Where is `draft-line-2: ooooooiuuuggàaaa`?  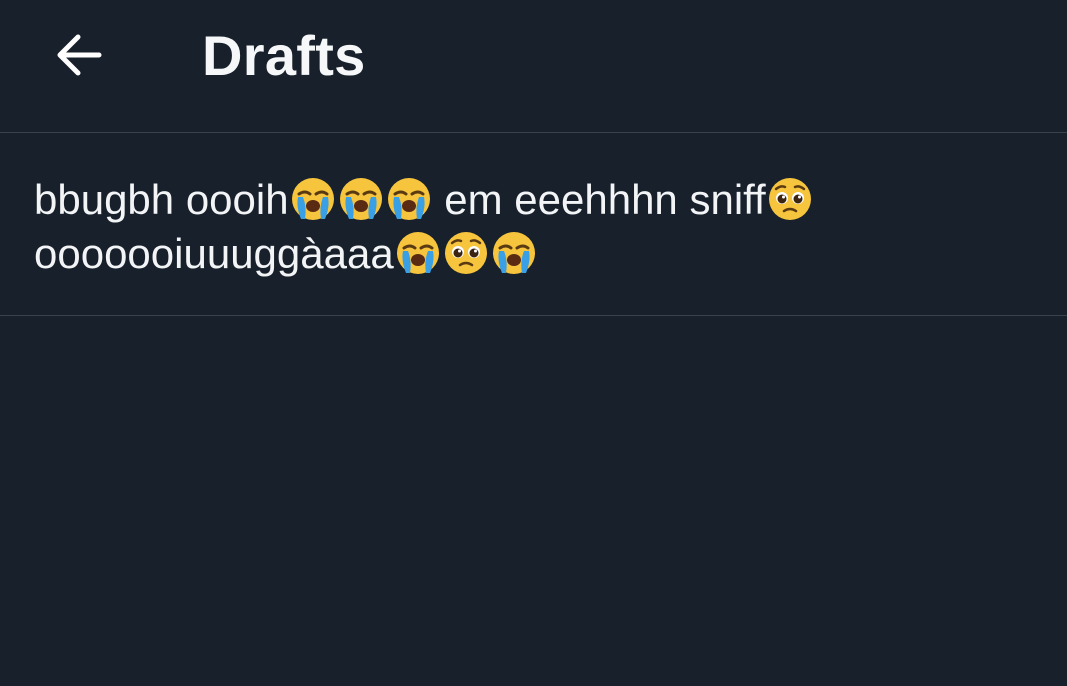
draft-line-2: ooooooiuuuggàaaa is located at coordinates (424, 254).